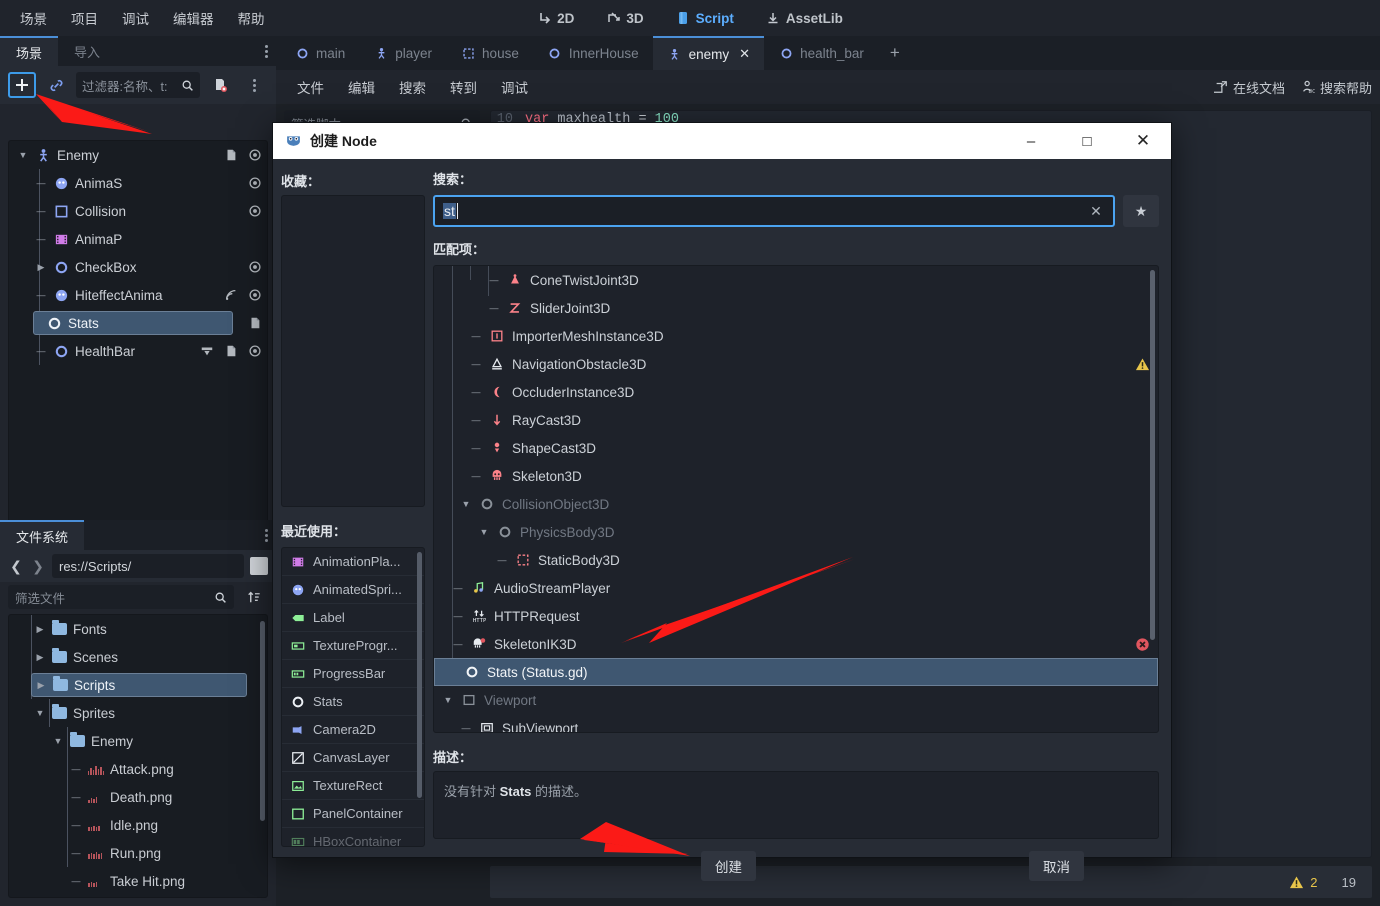  I want to click on scene-node-hiteffectanima: — HiteffectAnima, so click(138, 295).